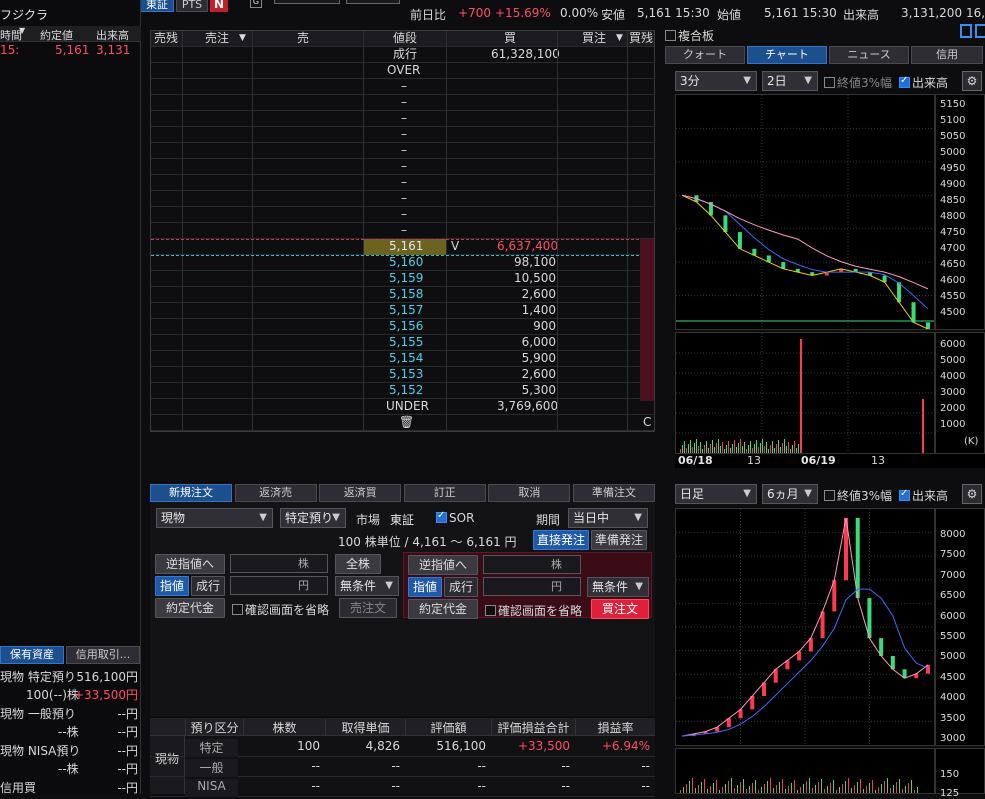 The image size is (985, 799). Describe the element at coordinates (190, 608) in the screenshot. I see `sell-amount-button: 約定代金` at that location.